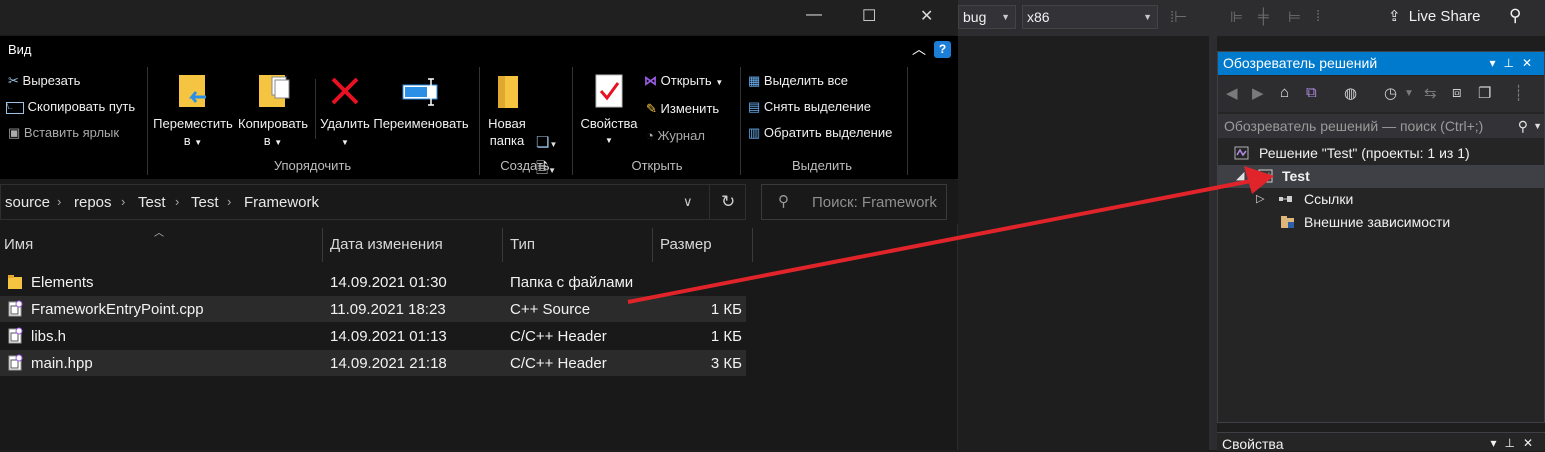 This screenshot has width=1545, height=452. Describe the element at coordinates (1259, 180) in the screenshot. I see `arrow-head` at that location.